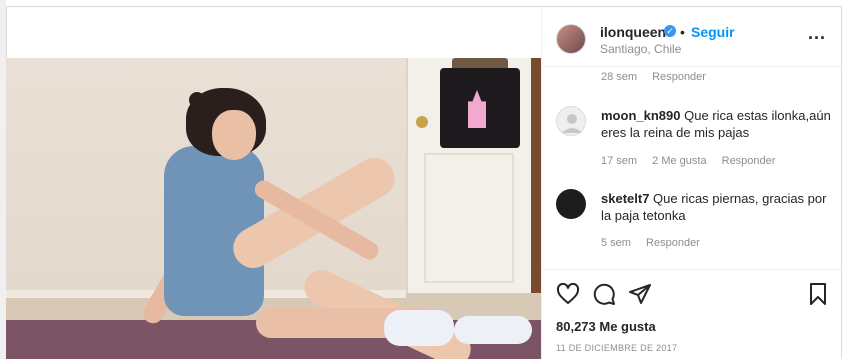  I want to click on comment-time: 28 sem, so click(619, 77).